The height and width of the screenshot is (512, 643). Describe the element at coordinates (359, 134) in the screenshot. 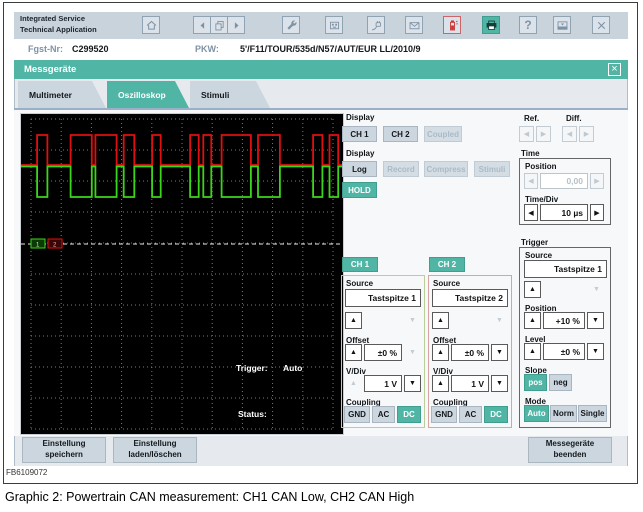

I see `display-ch1-button: CH 1` at that location.